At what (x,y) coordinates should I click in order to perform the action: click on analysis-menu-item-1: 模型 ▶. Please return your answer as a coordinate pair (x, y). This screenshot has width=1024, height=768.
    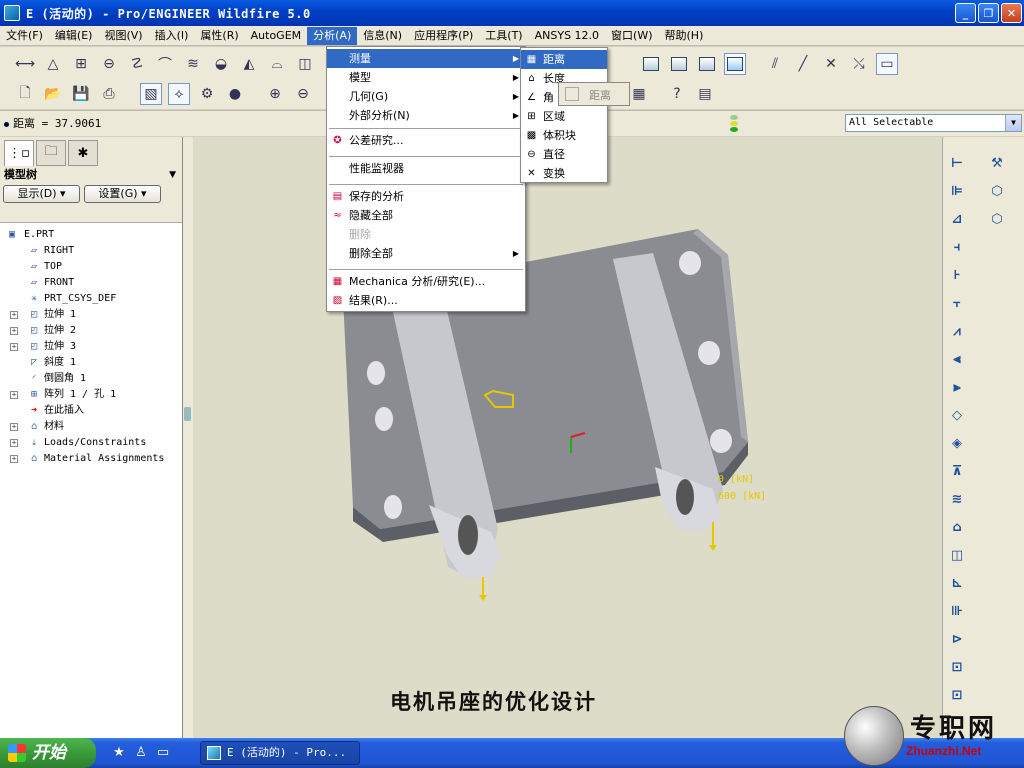
    Looking at the image, I should click on (426, 77).